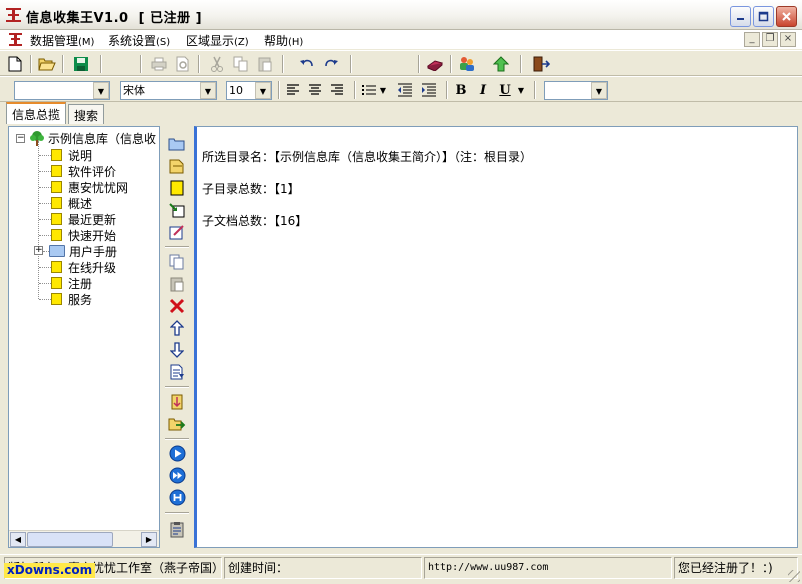 Image resolution: width=802 pixels, height=584 pixels. I want to click on copy-button, so click(241, 64).